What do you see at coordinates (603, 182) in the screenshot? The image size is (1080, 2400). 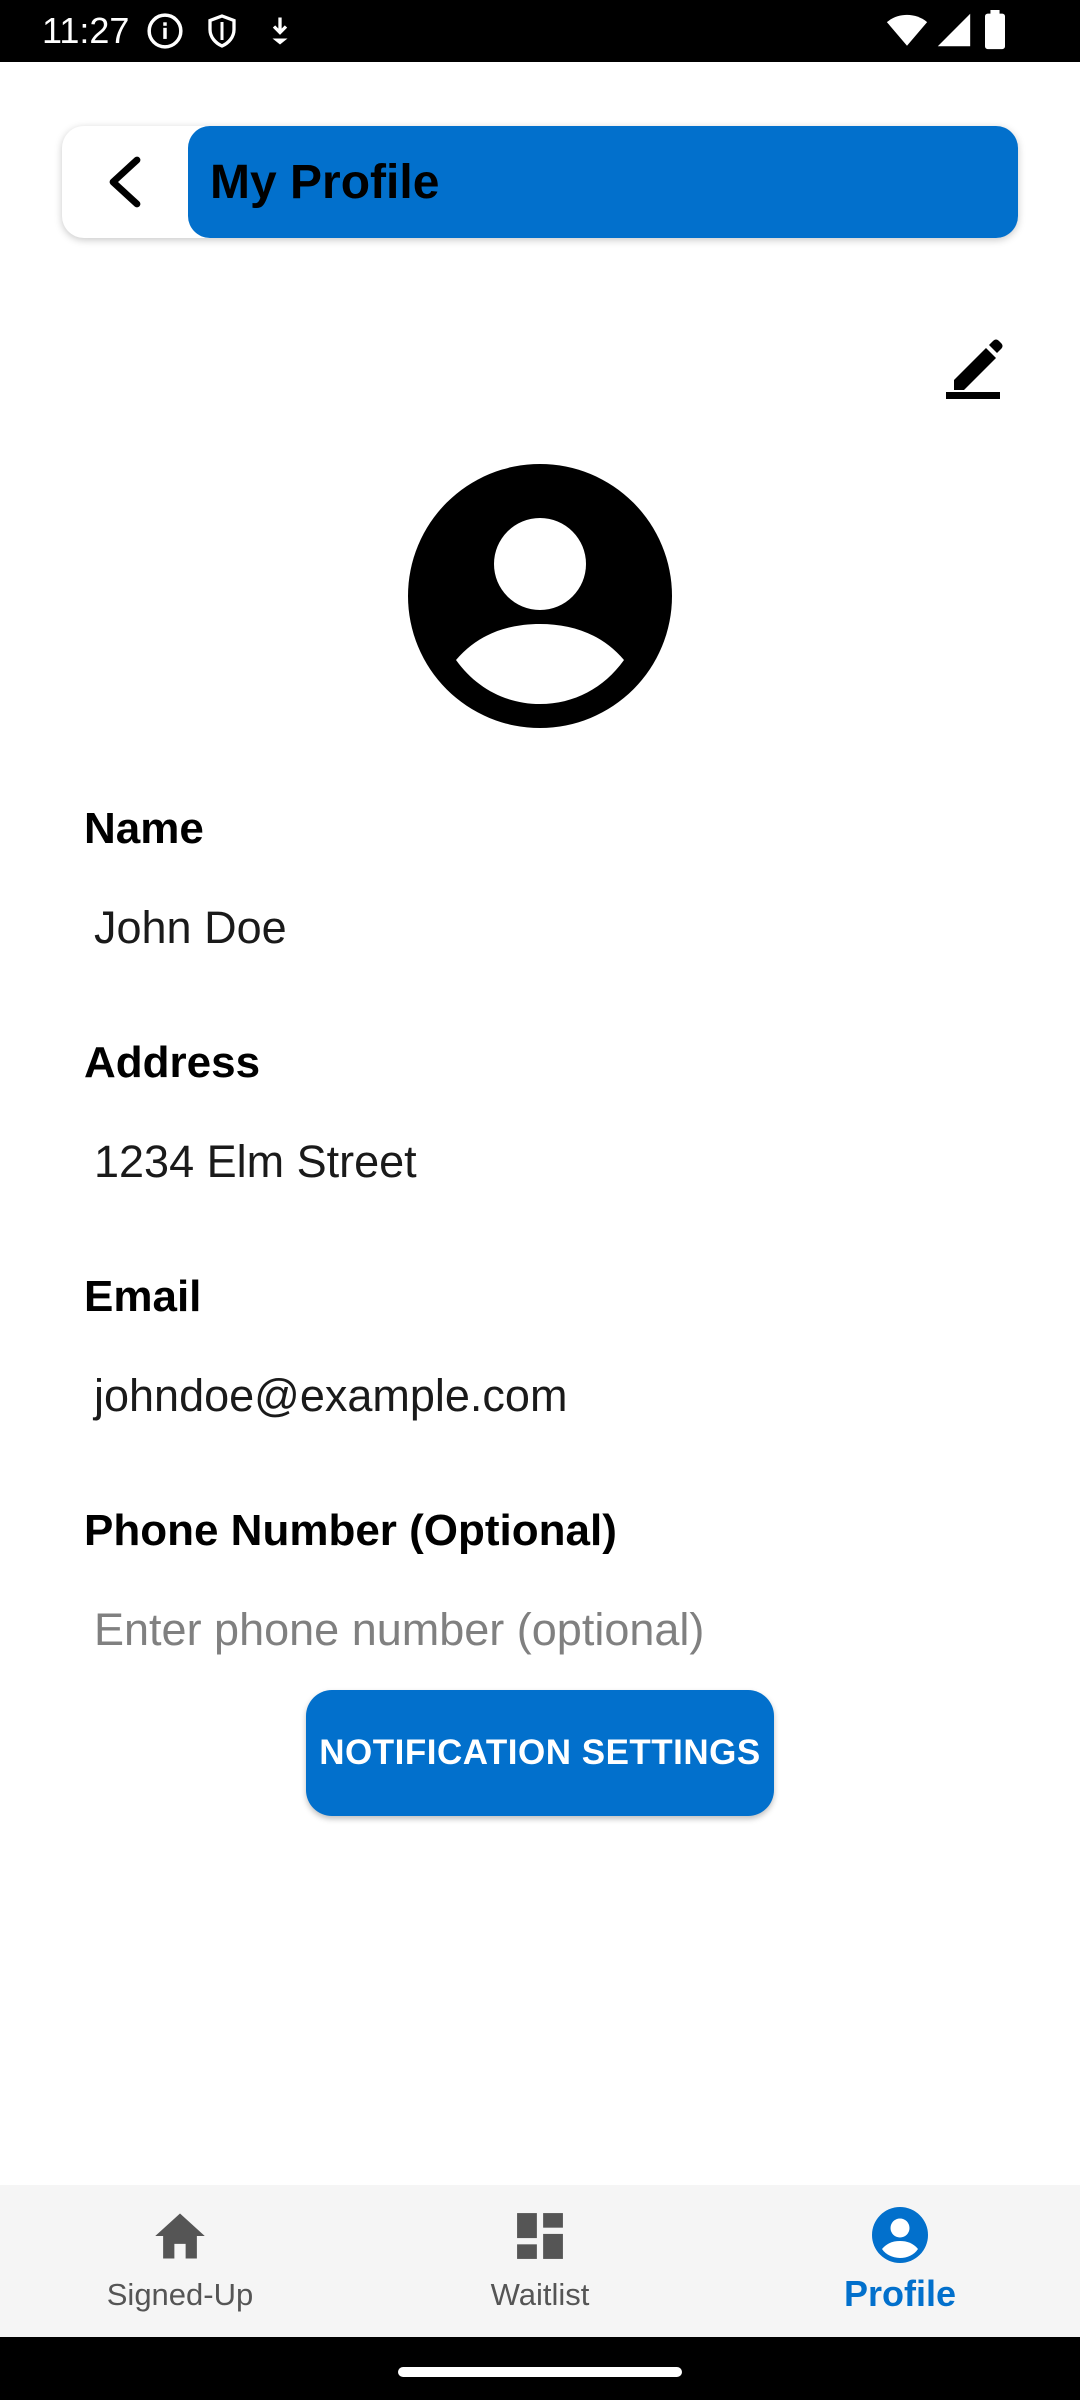 I see `page-title-bar: My Profile` at bounding box center [603, 182].